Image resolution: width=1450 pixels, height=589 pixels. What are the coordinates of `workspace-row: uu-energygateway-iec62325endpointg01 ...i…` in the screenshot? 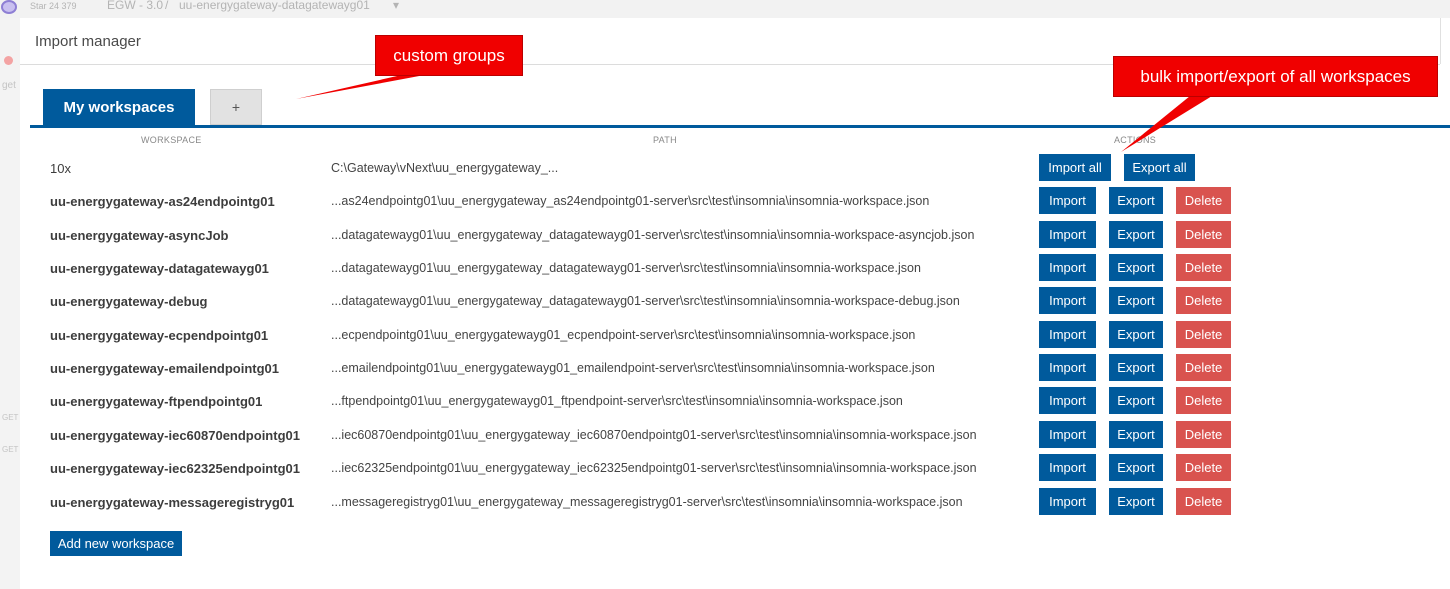 It's located at (730, 468).